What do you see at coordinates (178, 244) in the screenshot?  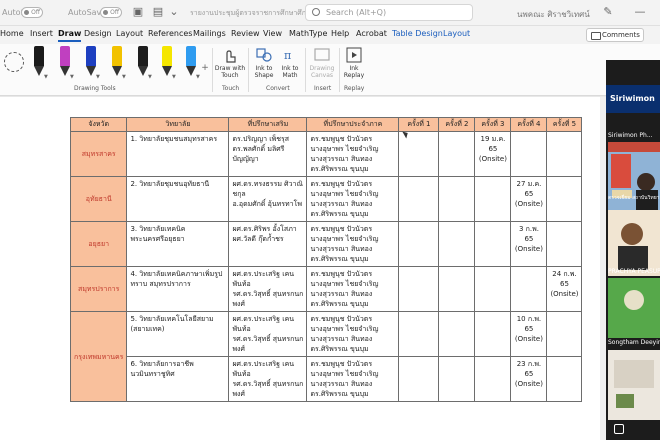 I see `cell-college: 3. วิทยาลัยเทคนิคพระนครศรีอยุธยา` at bounding box center [178, 244].